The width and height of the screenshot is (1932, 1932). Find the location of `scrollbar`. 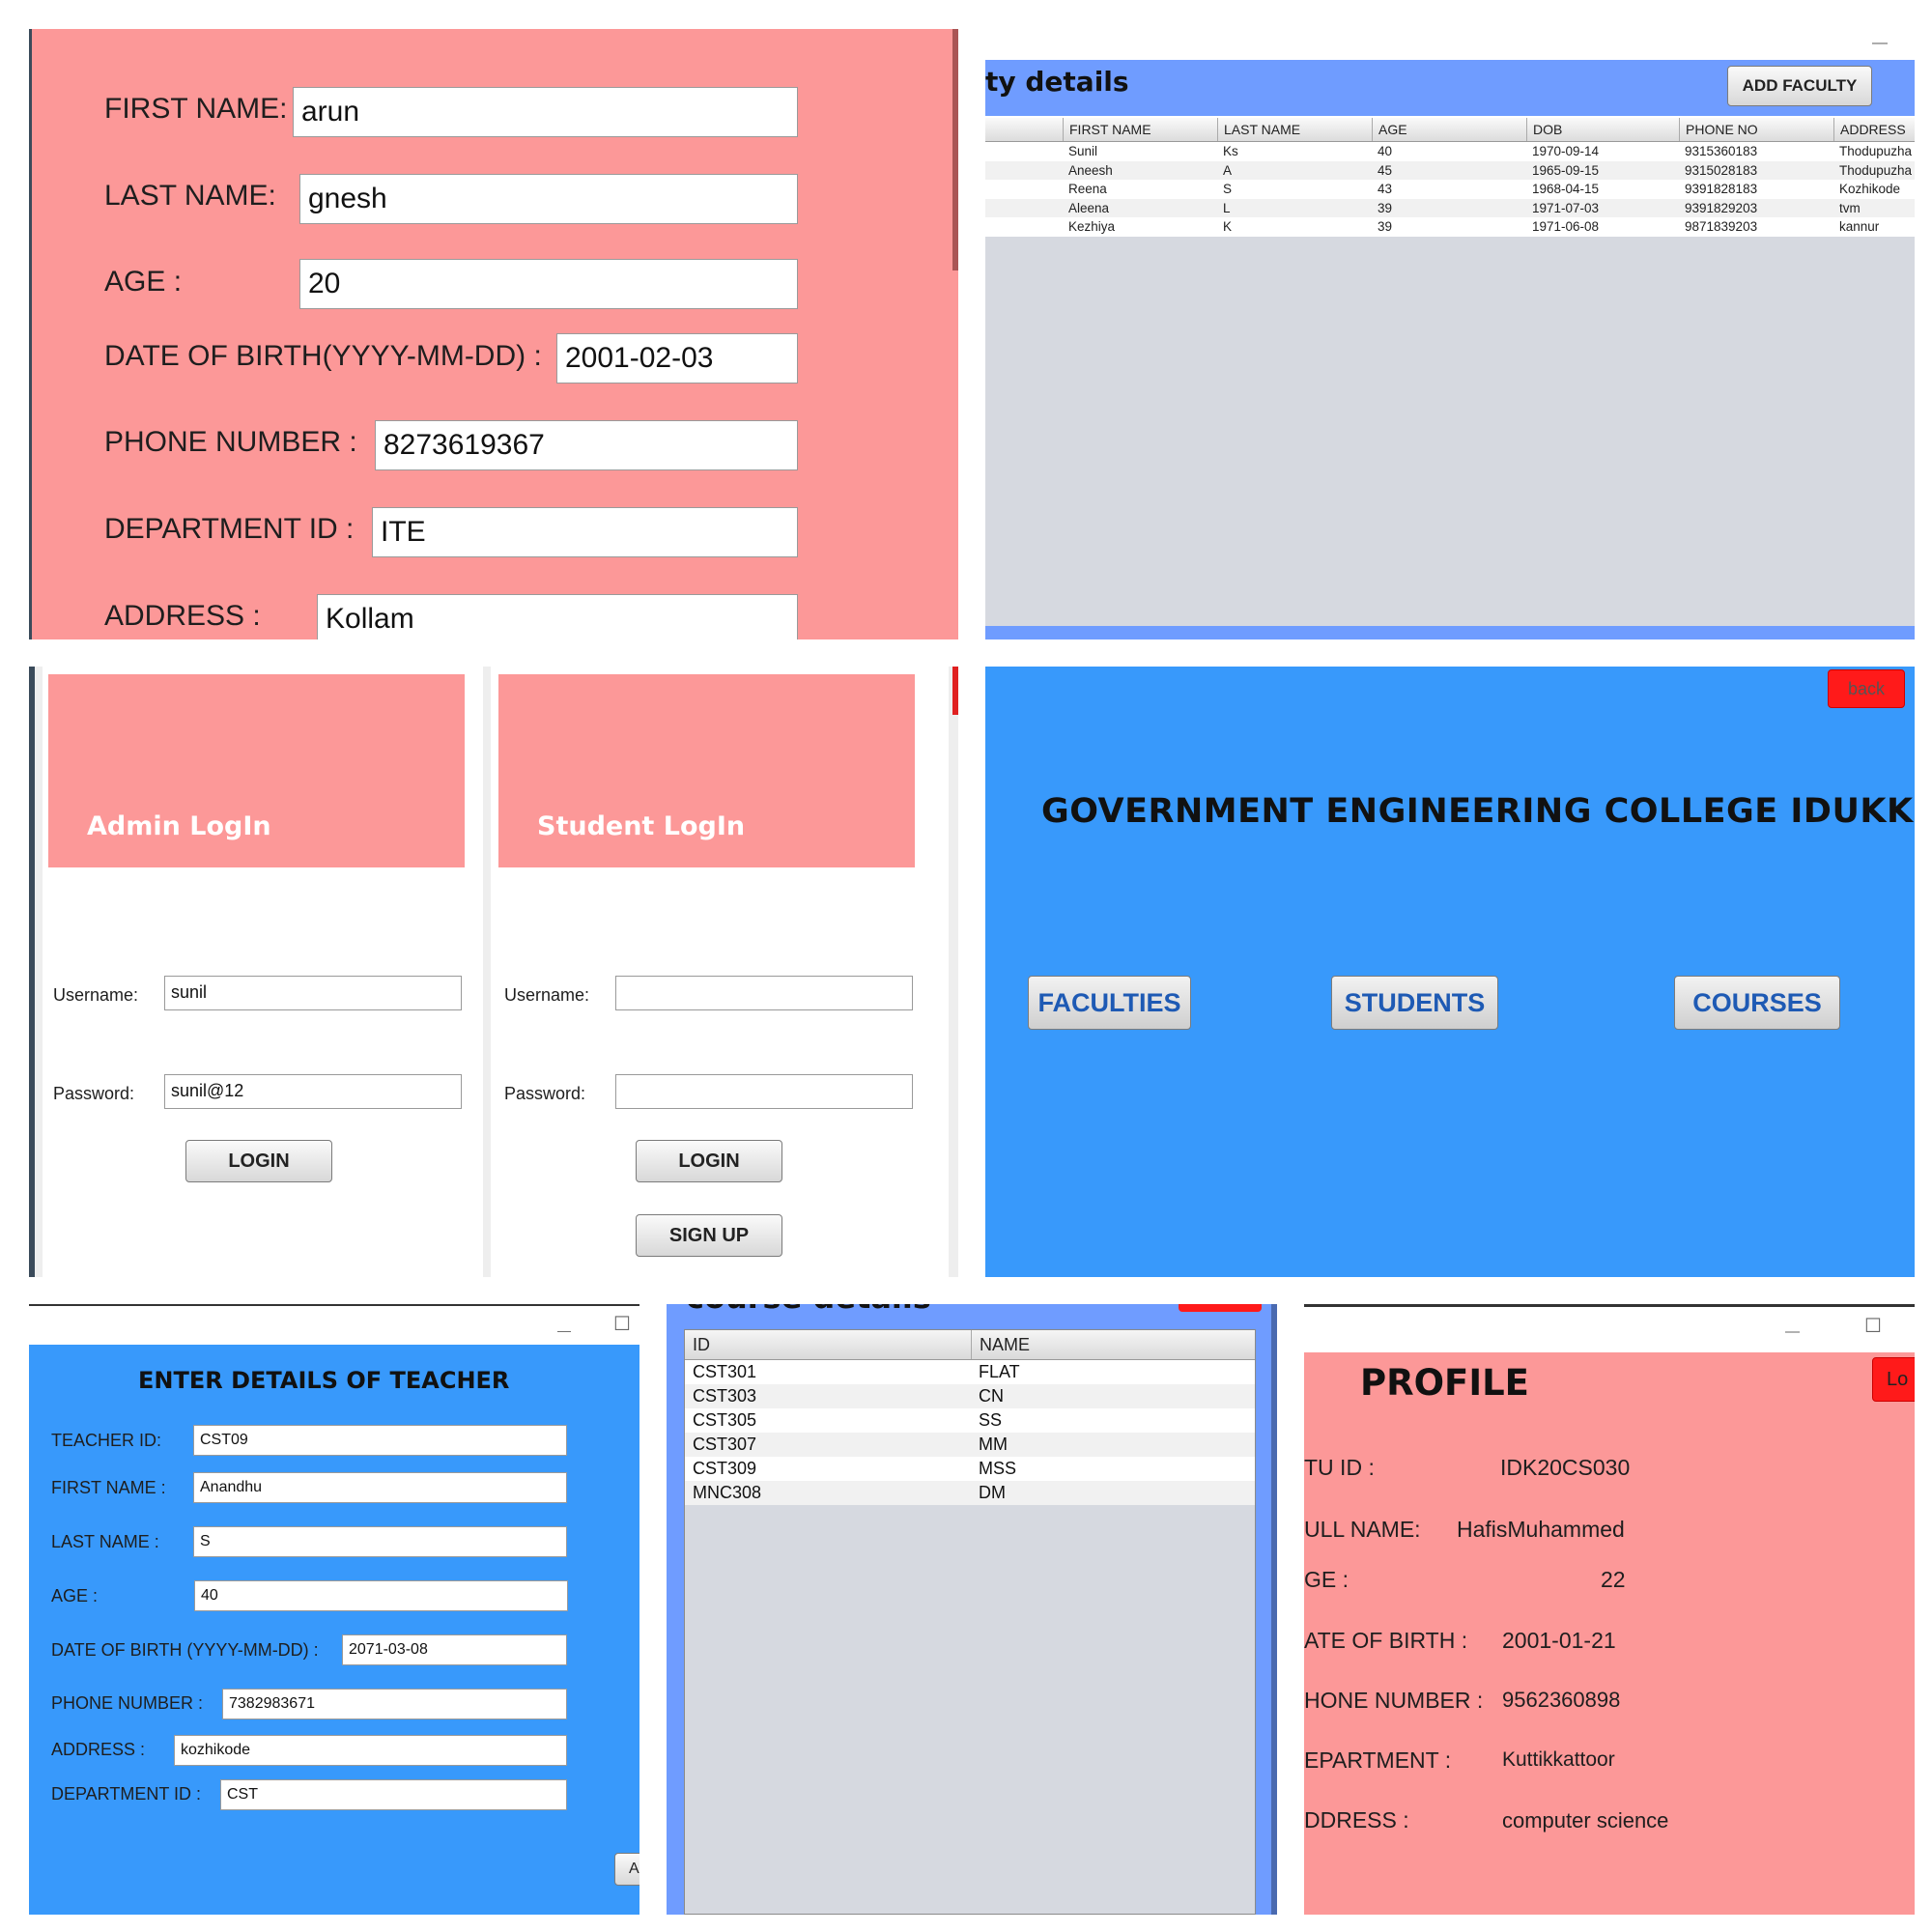

scrollbar is located at coordinates (955, 149).